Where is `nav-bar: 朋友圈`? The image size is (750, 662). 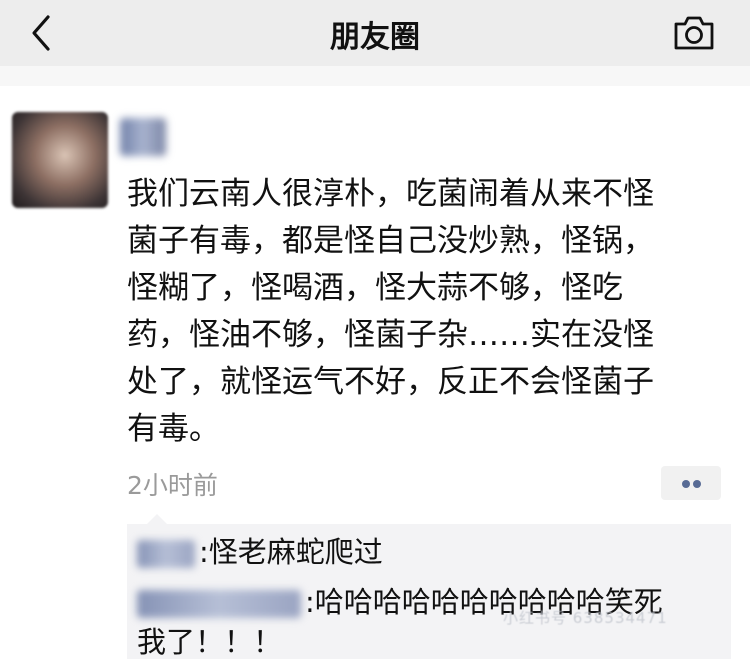 nav-bar: 朋友圈 is located at coordinates (375, 33).